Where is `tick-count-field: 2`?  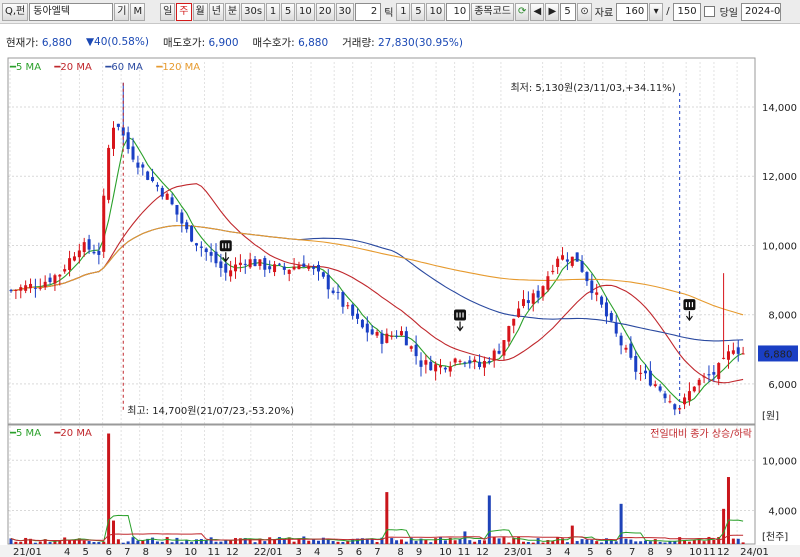 tick-count-field: 2 is located at coordinates (368, 11).